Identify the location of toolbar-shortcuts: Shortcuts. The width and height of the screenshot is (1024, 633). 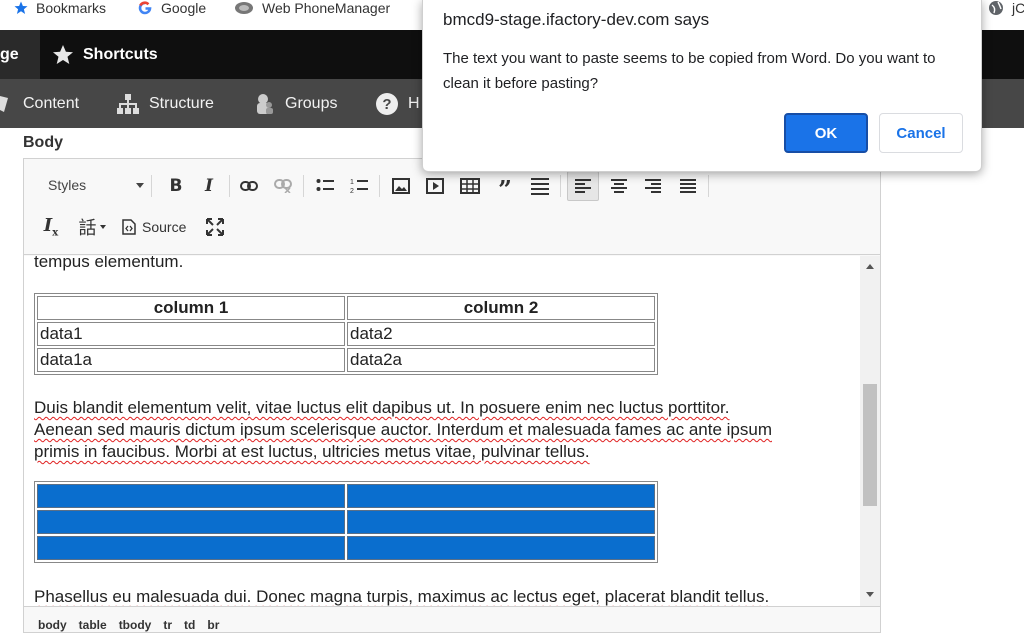
(105, 54).